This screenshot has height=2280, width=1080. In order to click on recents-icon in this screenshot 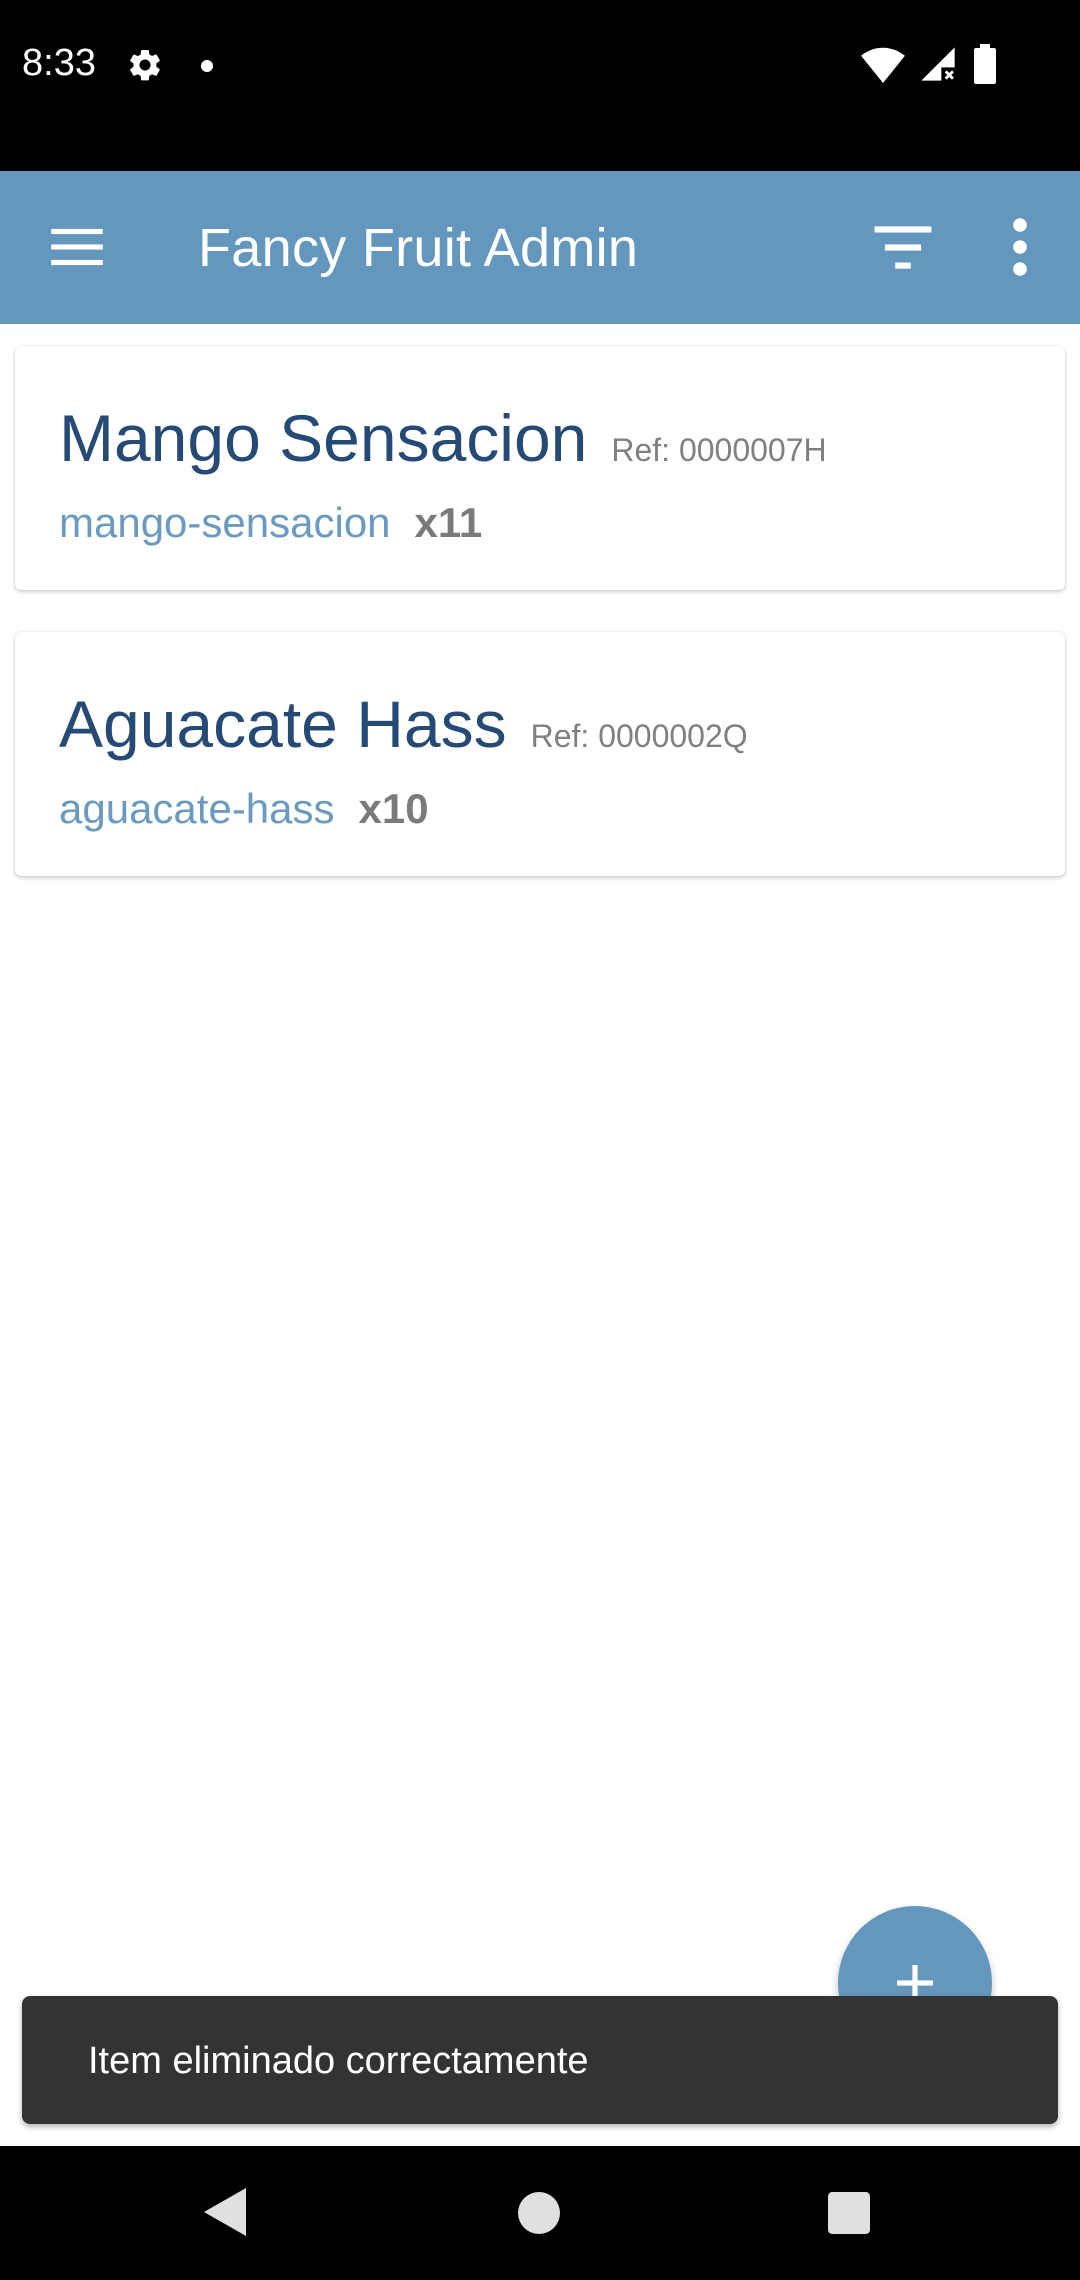, I will do `click(849, 2213)`.